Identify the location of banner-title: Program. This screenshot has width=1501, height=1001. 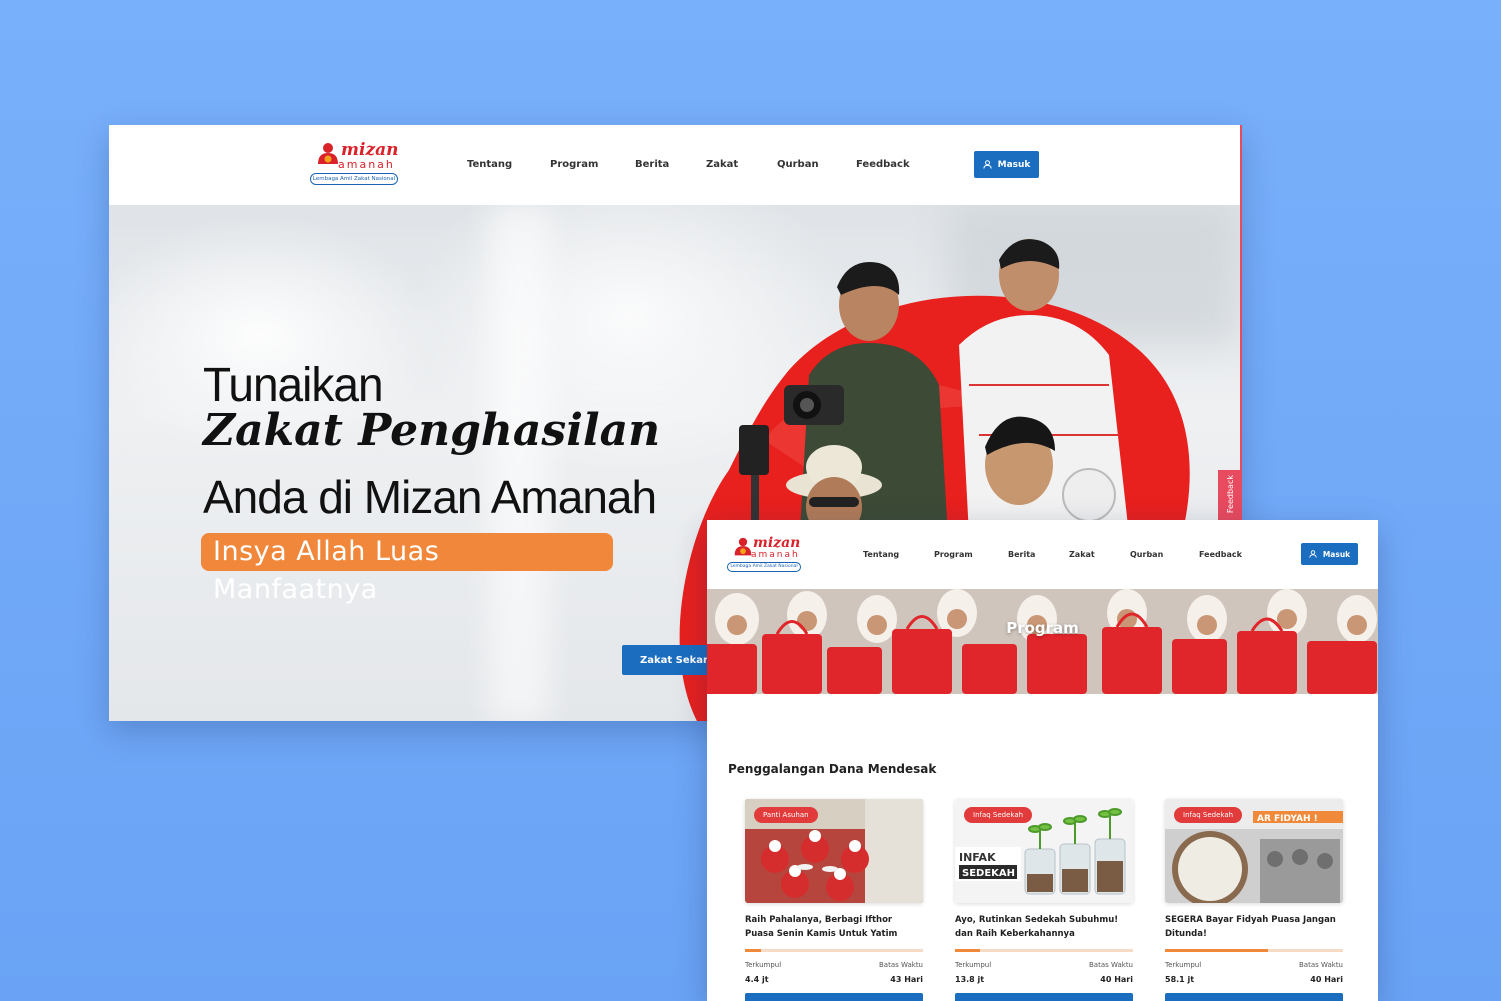
(1042, 628).